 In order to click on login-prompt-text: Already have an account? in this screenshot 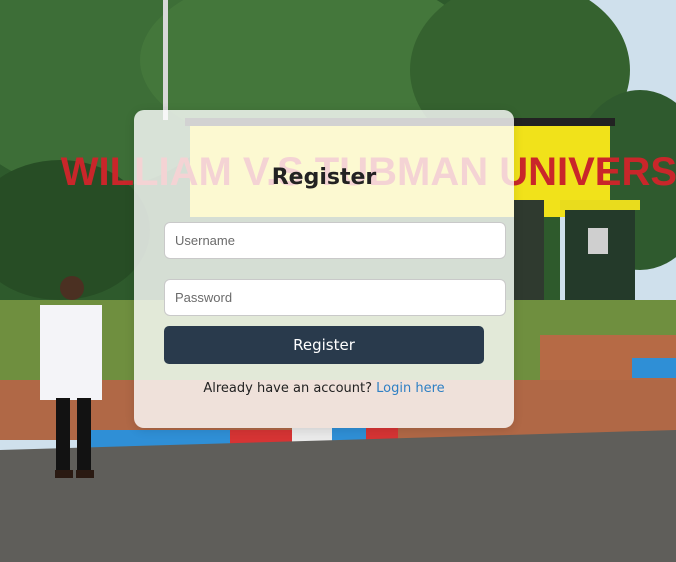, I will do `click(288, 388)`.